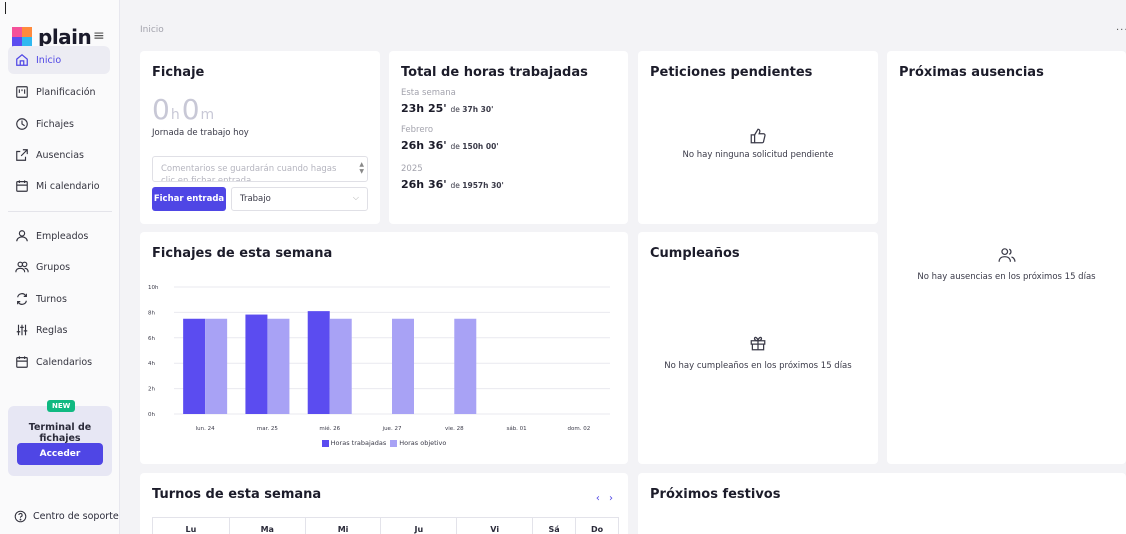 The image size is (1126, 534). What do you see at coordinates (5, 8) in the screenshot?
I see `text-cursor` at bounding box center [5, 8].